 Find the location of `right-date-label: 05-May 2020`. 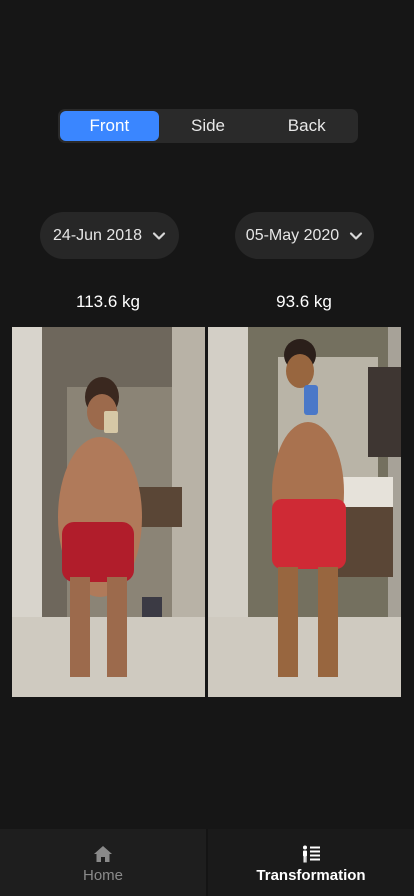

right-date-label: 05-May 2020 is located at coordinates (292, 235).